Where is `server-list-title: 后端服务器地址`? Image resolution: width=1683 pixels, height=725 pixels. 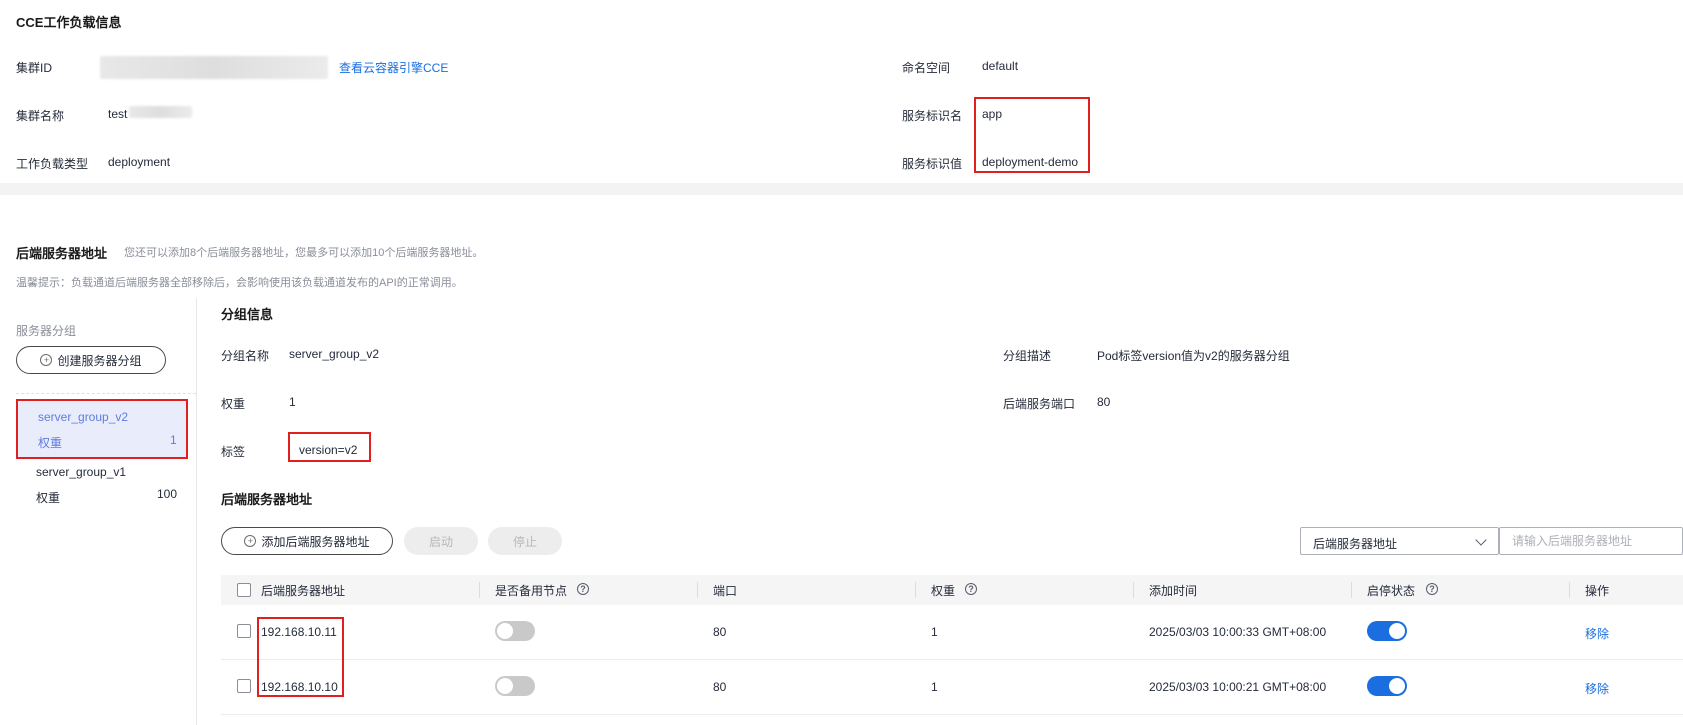 server-list-title: 后端服务器地址 is located at coordinates (267, 499).